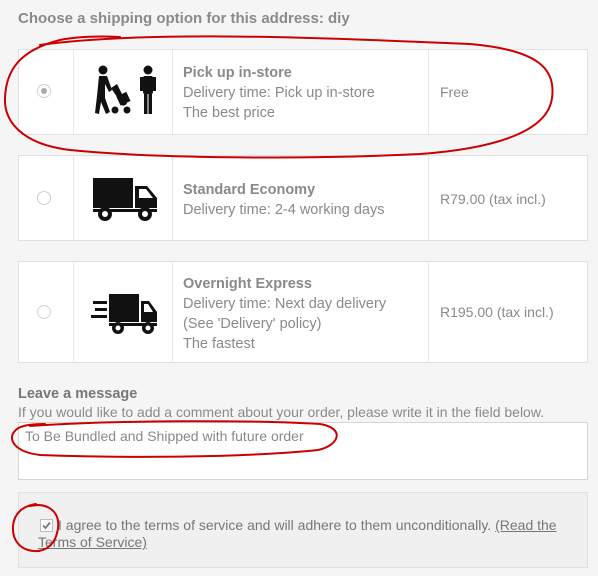 Image resolution: width=598 pixels, height=576 pixels. What do you see at coordinates (497, 312) in the screenshot?
I see `option-price: R195.00 (tax incl.)` at bounding box center [497, 312].